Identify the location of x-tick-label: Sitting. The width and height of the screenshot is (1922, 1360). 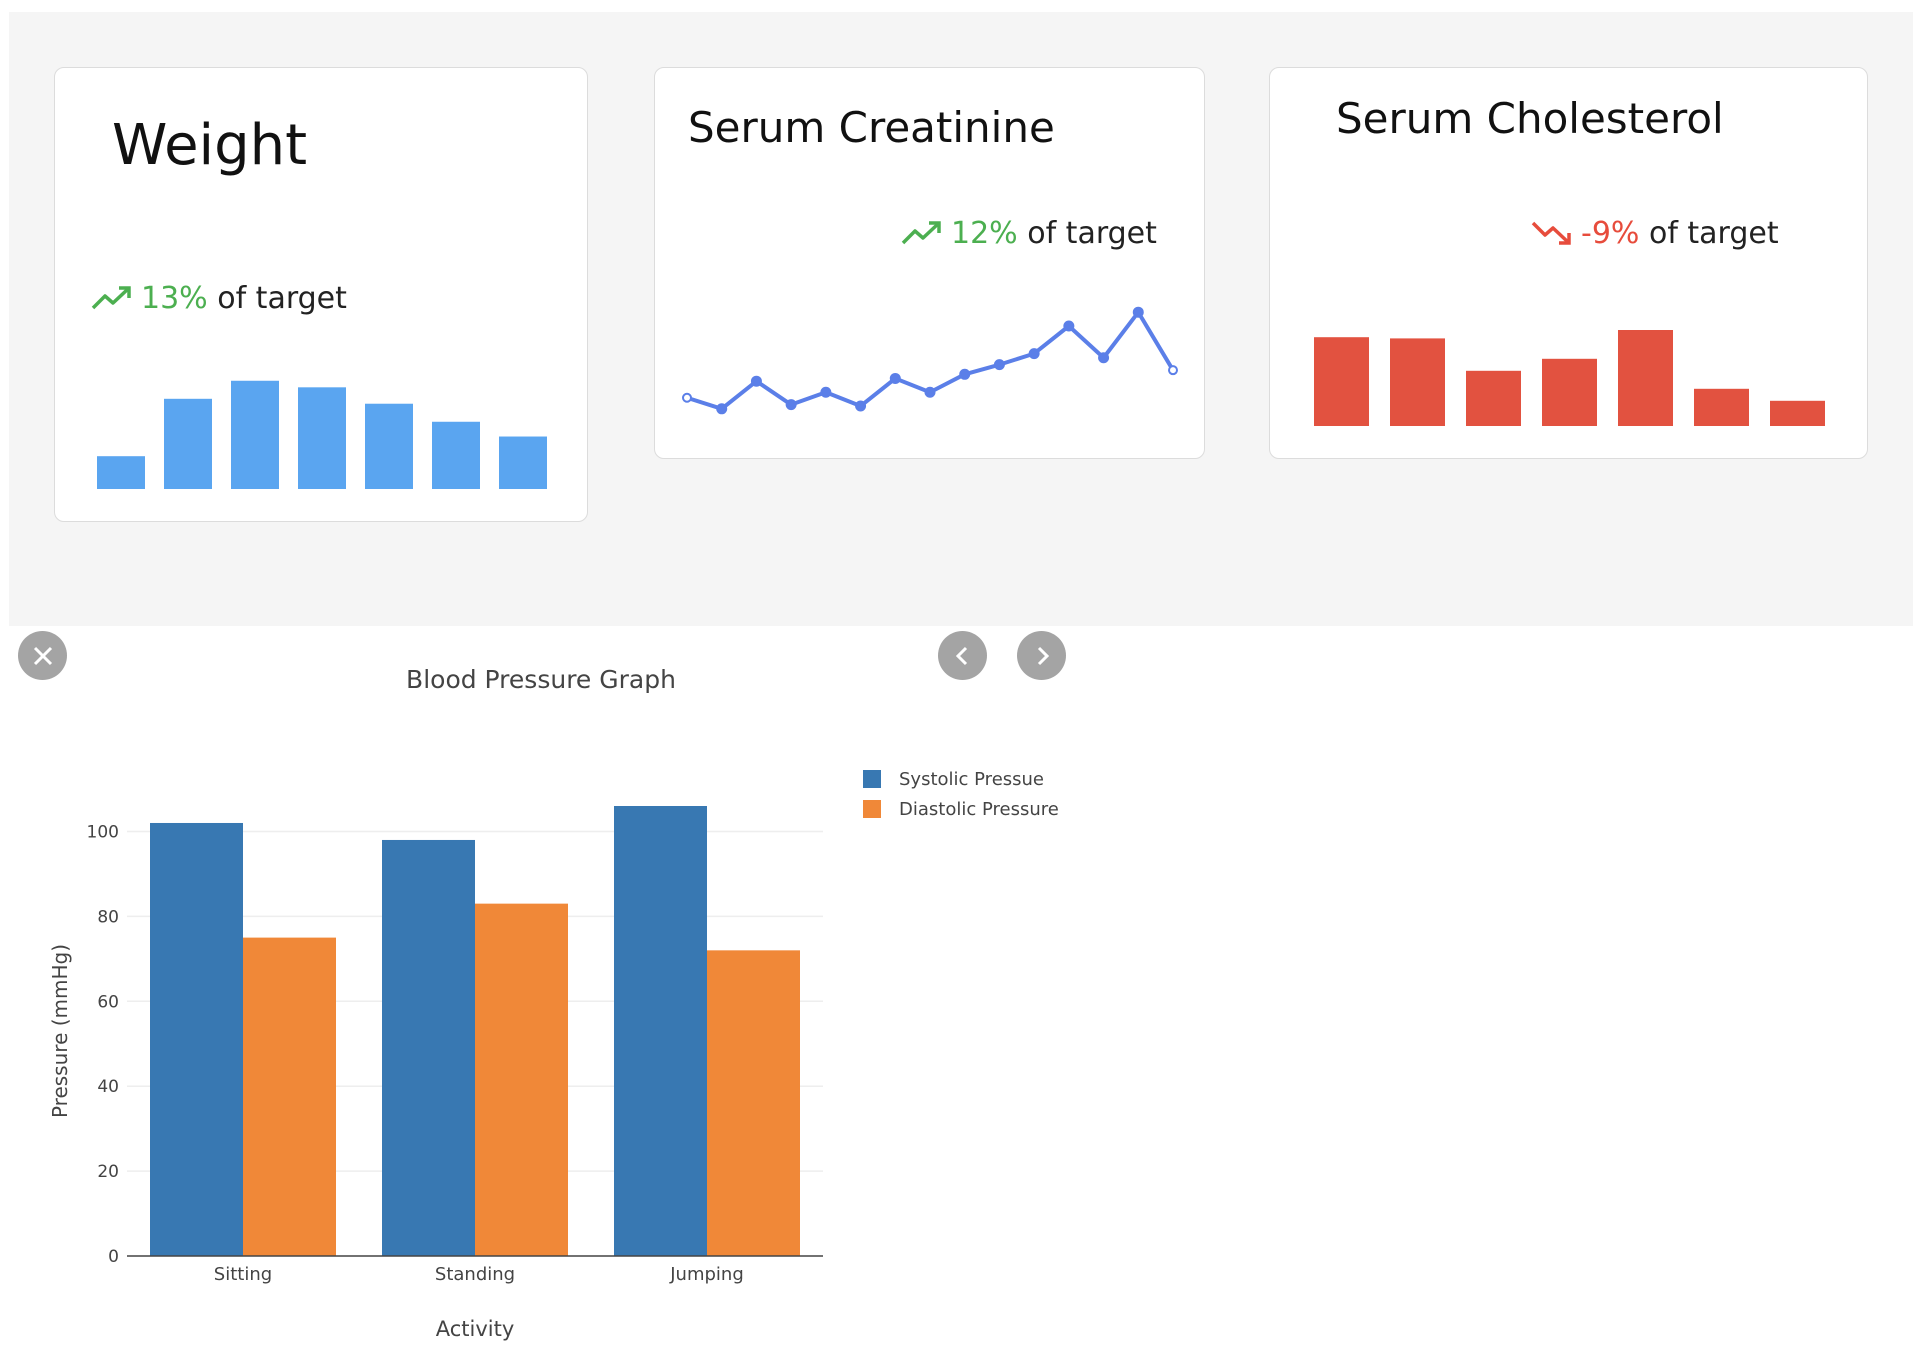
(243, 1274).